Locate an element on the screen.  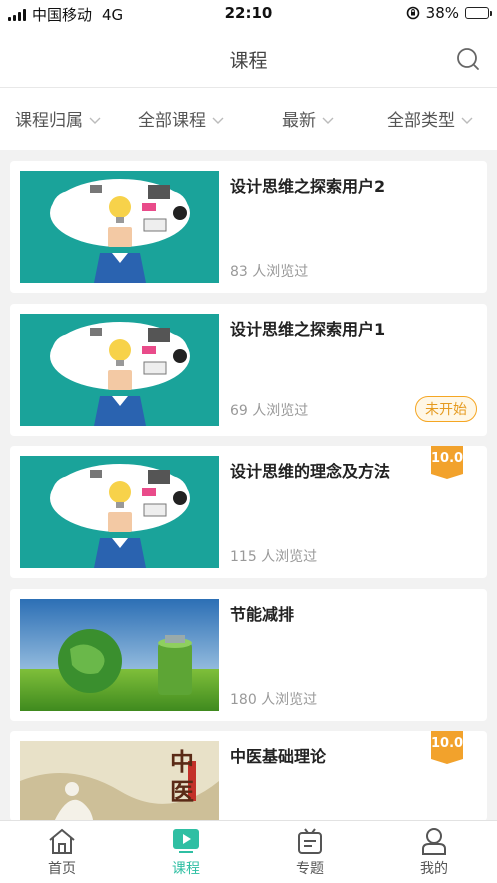
tab-topics: 专题 is located at coordinates (310, 852).